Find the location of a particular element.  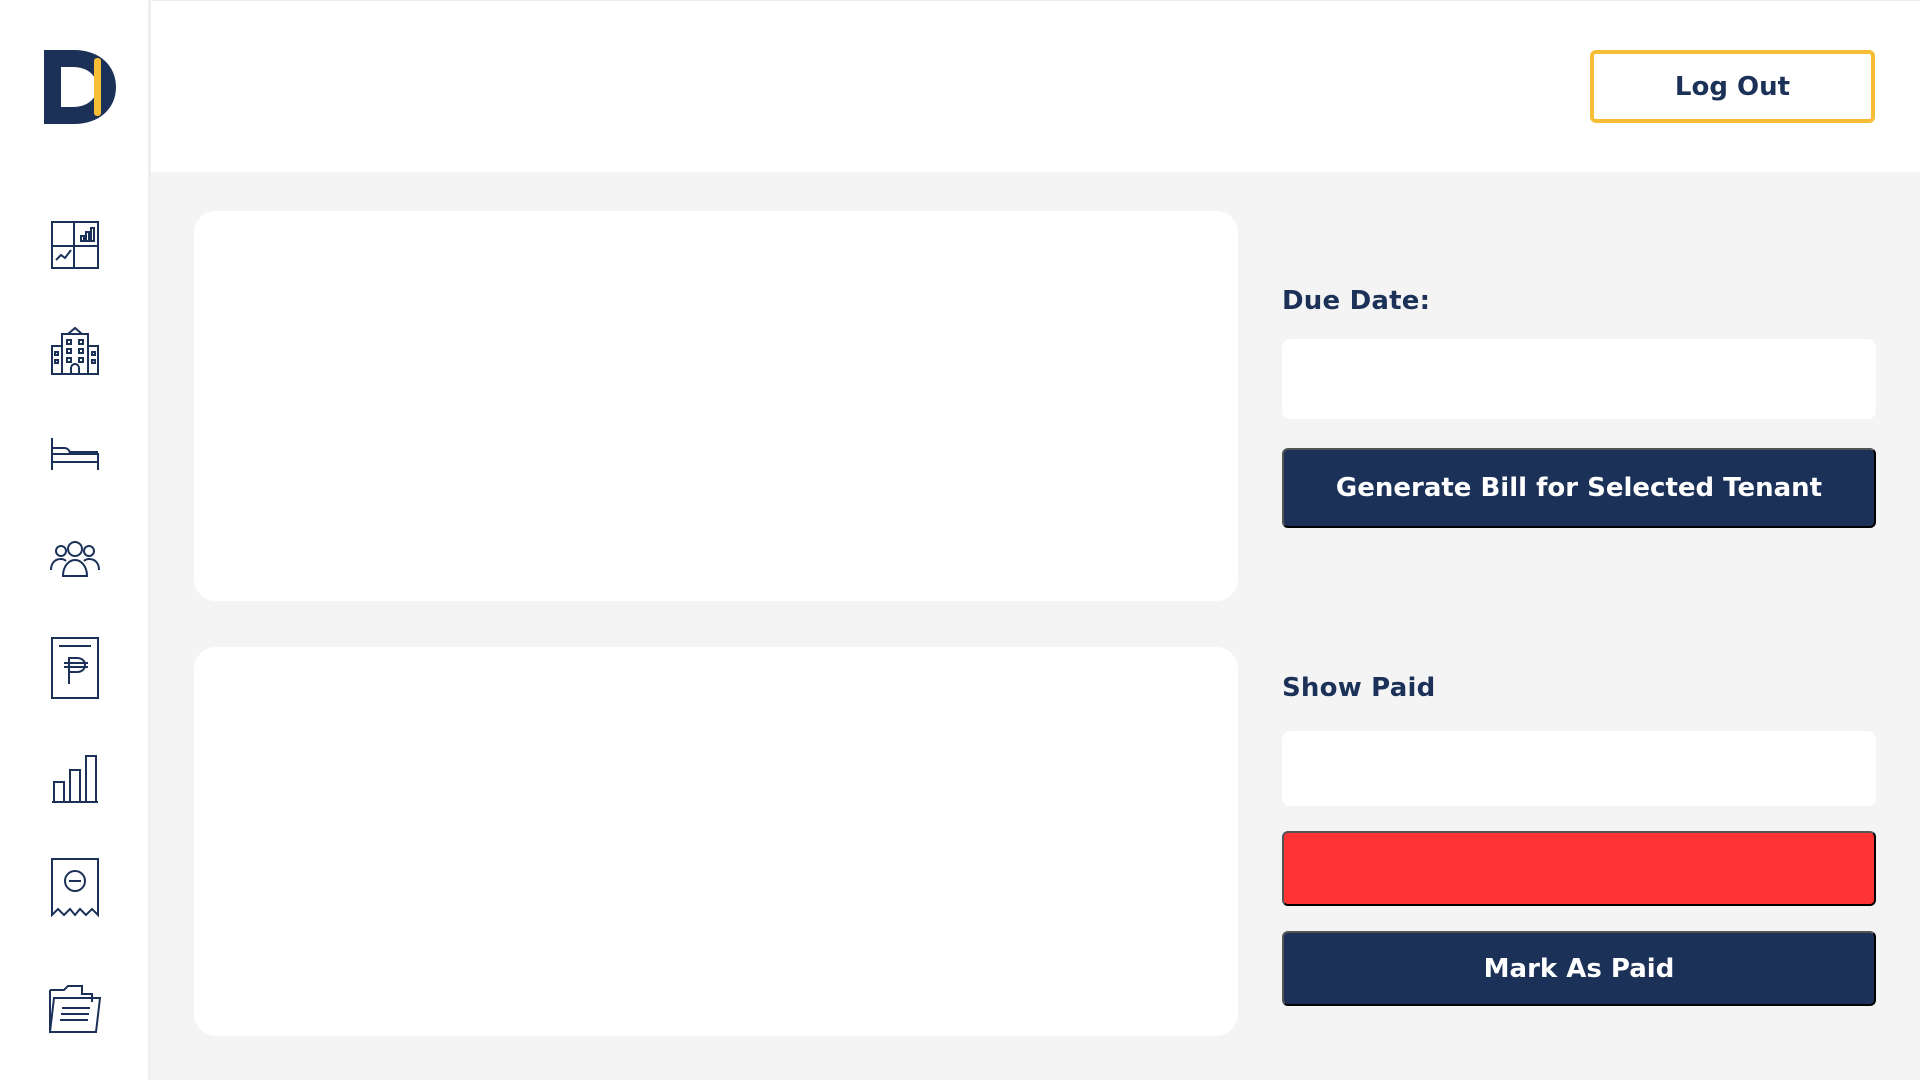

sidebar-item-billing is located at coordinates (75, 668).